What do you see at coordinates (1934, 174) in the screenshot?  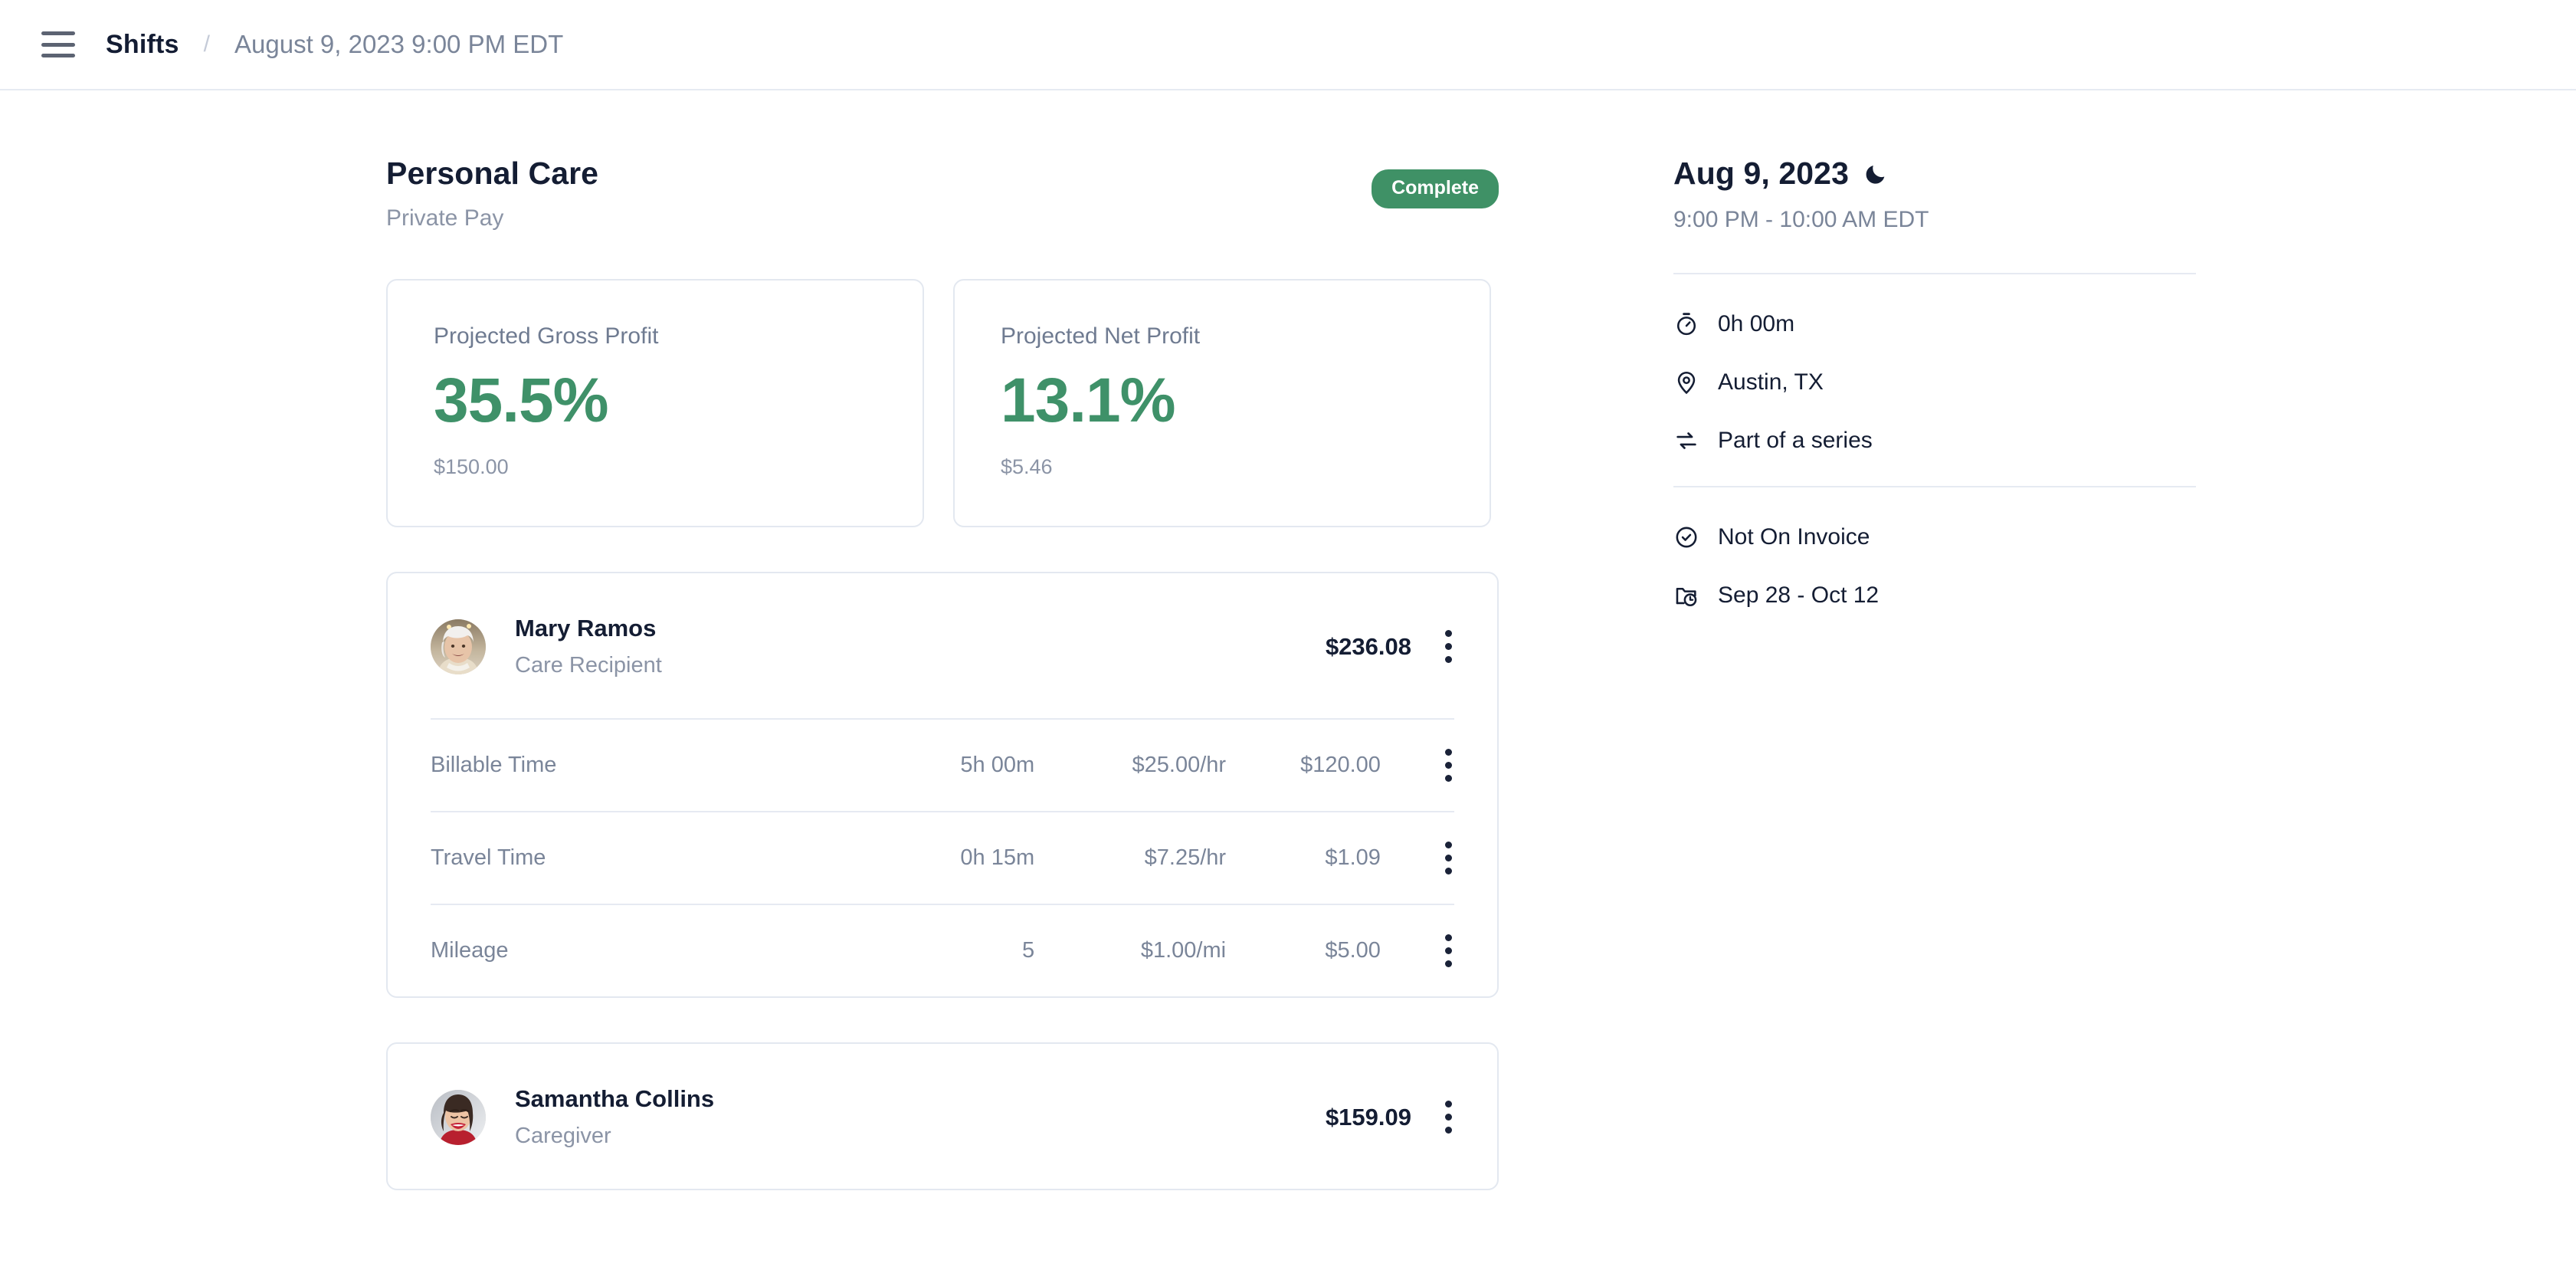 I see `shift-date-row: Aug 9, 2023` at bounding box center [1934, 174].